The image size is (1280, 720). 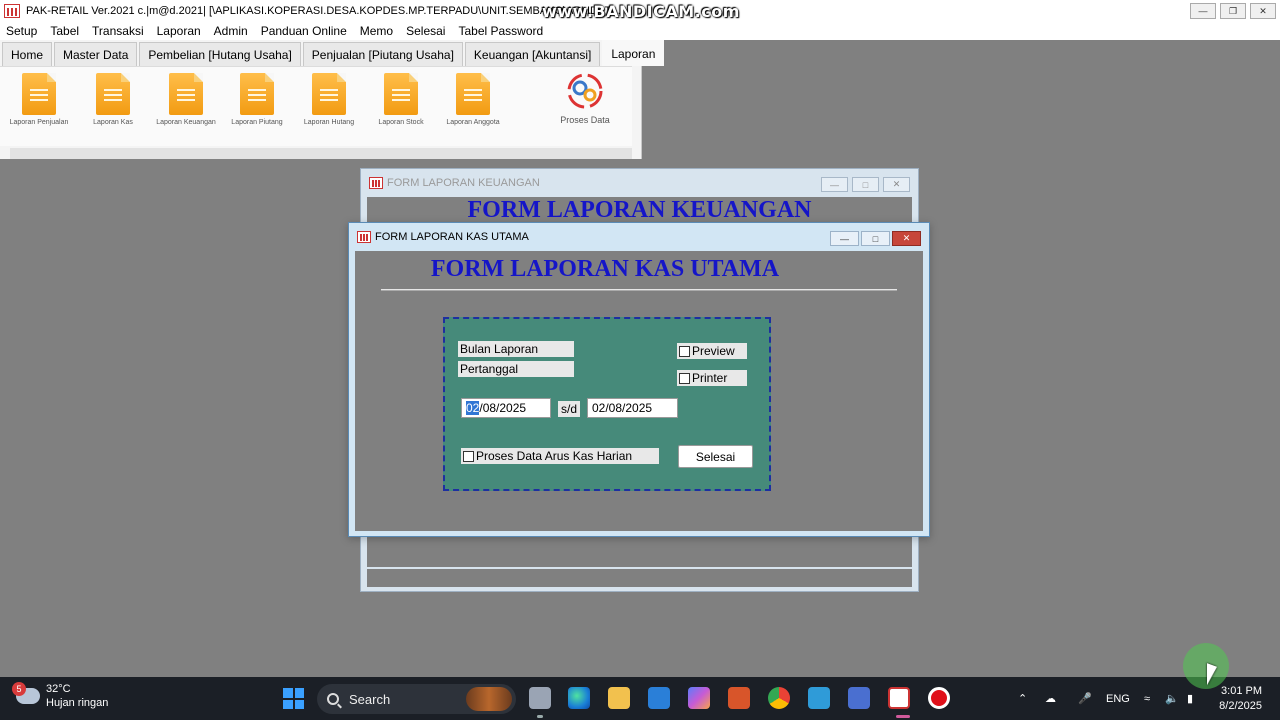 I want to click on menu-panduan-online: Panduan Online, so click(x=304, y=31).